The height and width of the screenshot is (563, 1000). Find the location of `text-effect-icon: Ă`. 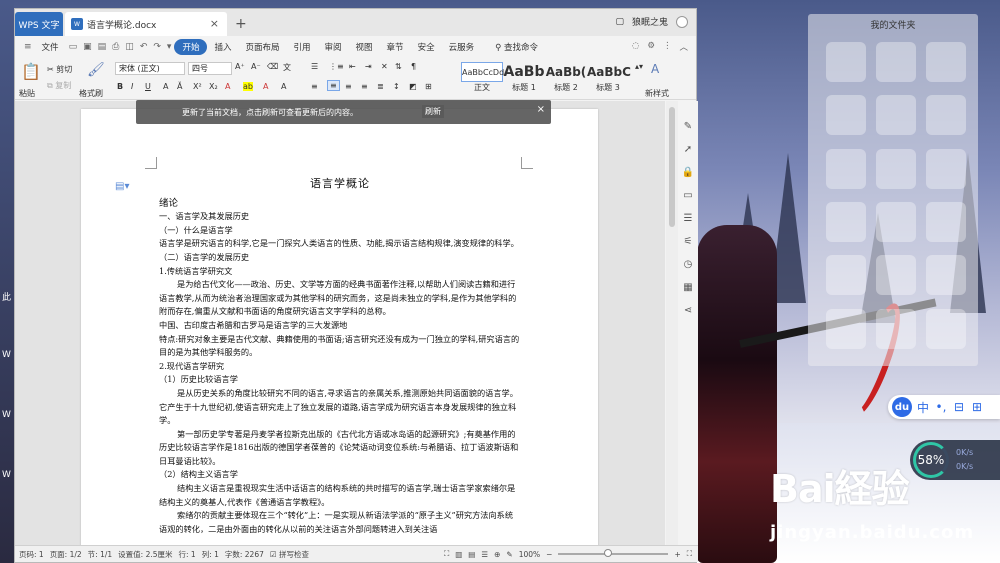

text-effect-icon: Ă is located at coordinates (179, 86).